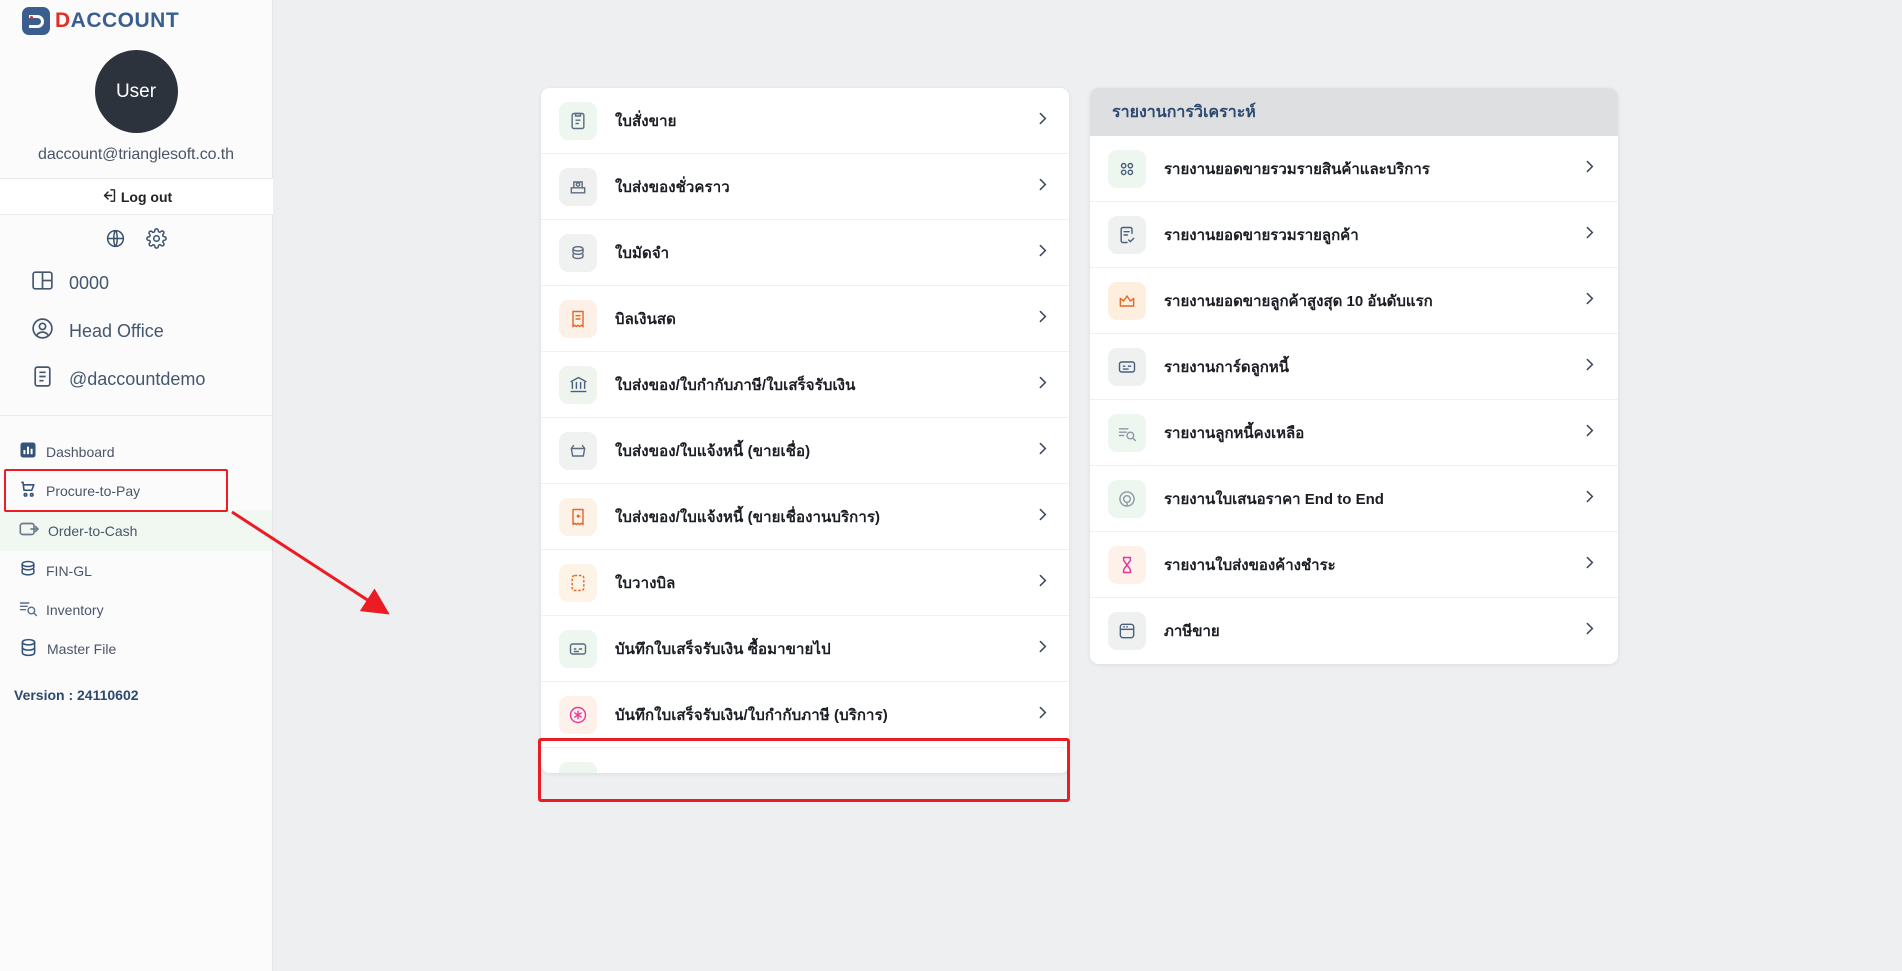 The height and width of the screenshot is (971, 1902). What do you see at coordinates (1354, 631) in the screenshot?
I see `report-row-sales-tax: ภาษีขาย` at bounding box center [1354, 631].